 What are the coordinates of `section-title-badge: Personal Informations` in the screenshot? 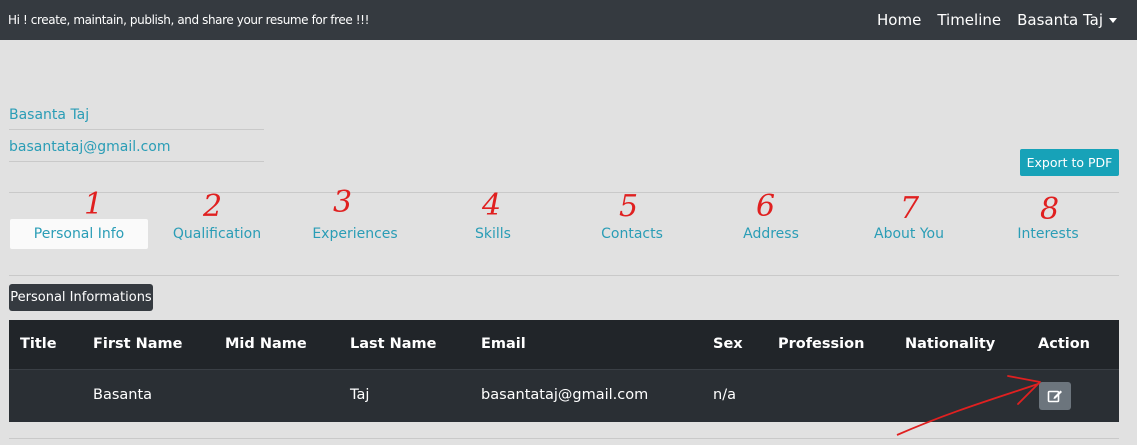 It's located at (81, 297).